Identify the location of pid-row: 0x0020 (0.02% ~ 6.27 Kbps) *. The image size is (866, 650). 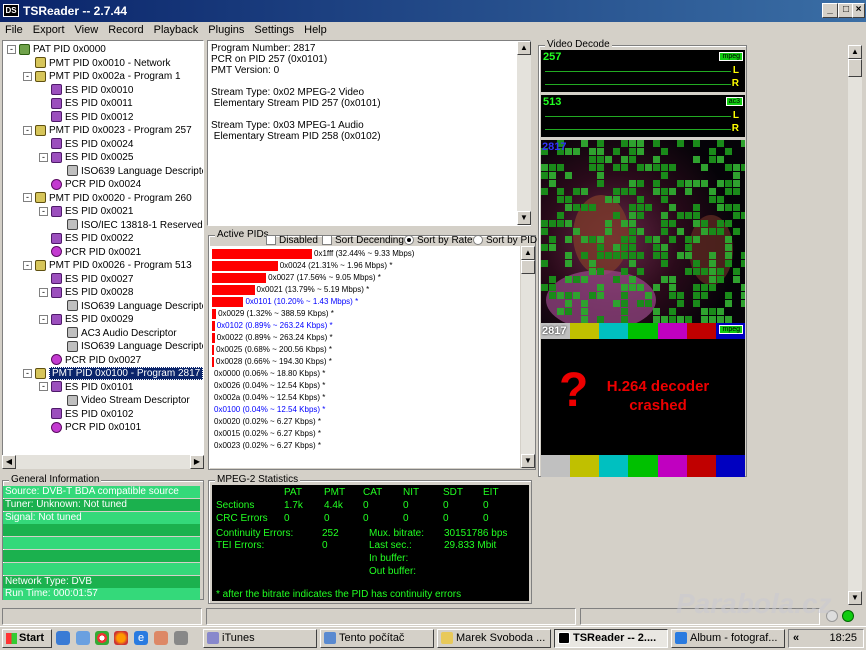
(266, 422).